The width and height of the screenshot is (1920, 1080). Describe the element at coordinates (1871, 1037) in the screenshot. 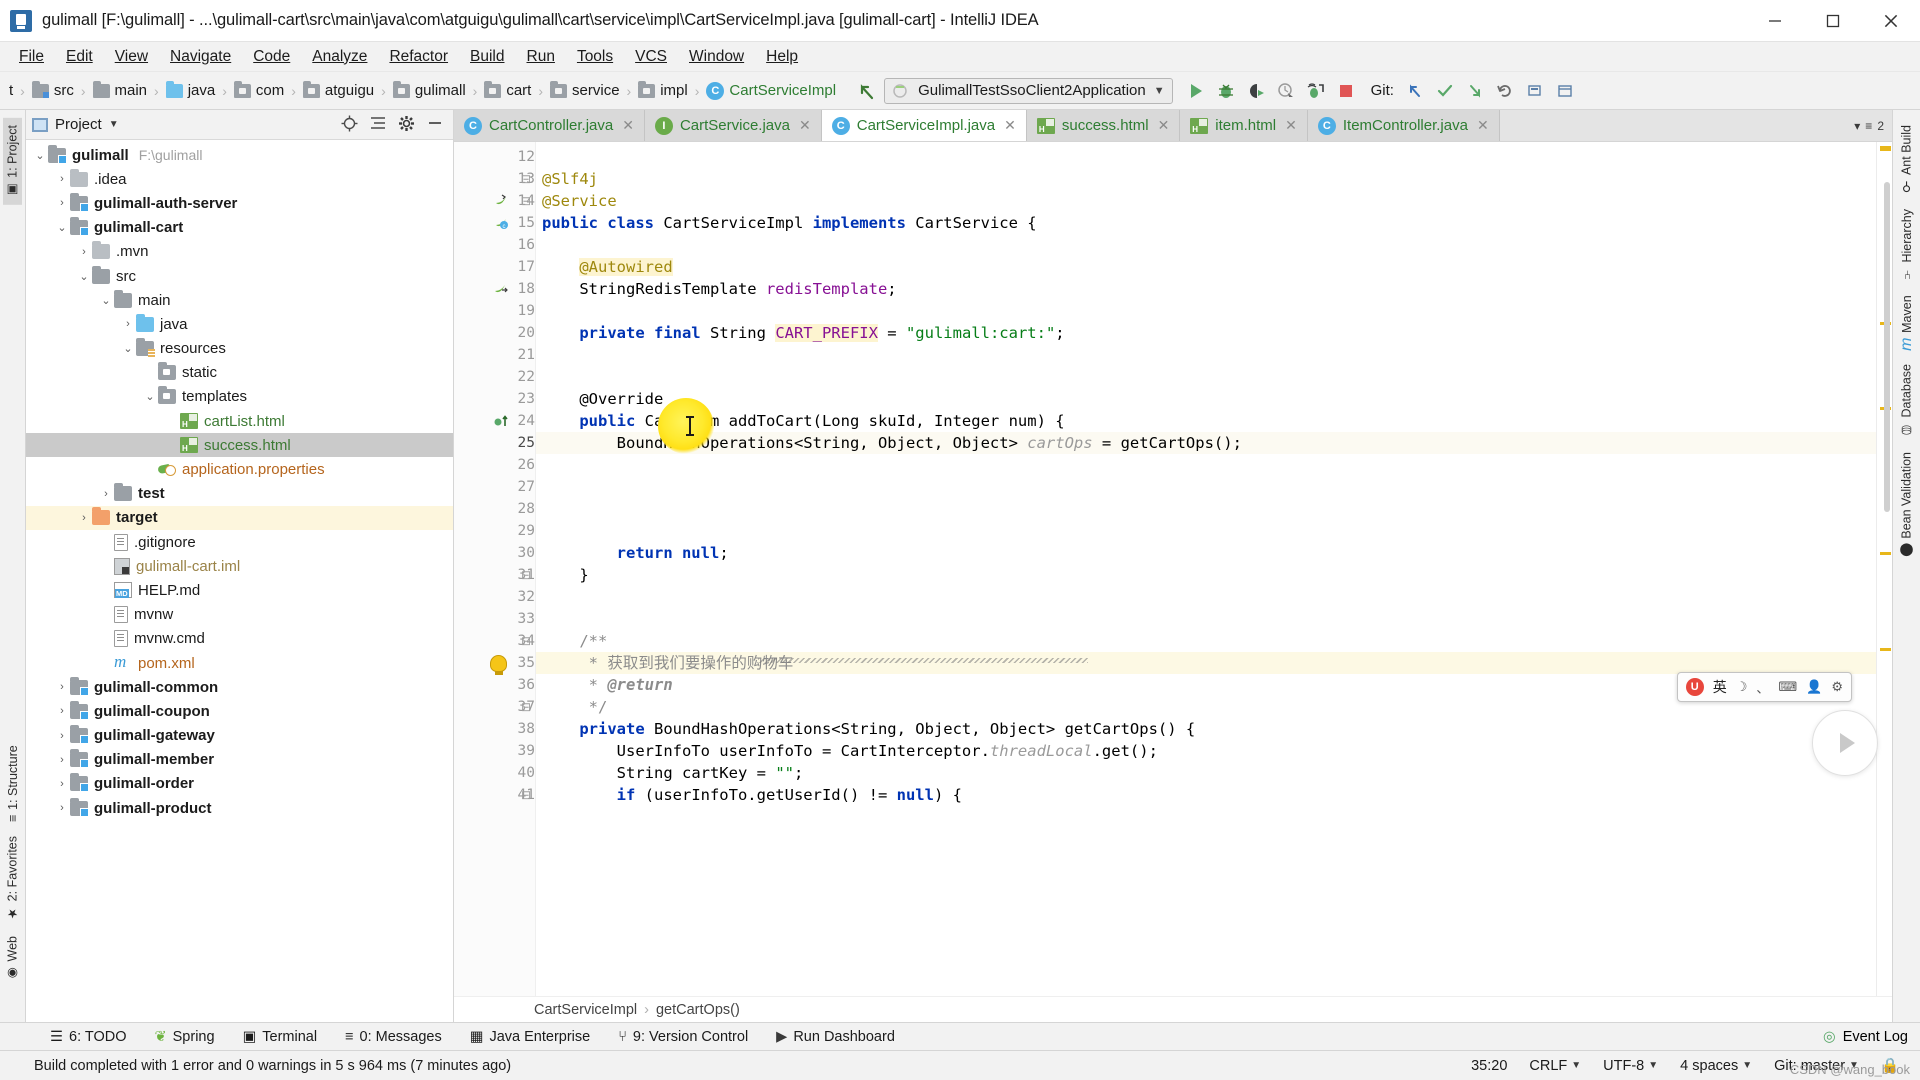

I see `event-log-area: ◎ Event Log` at that location.